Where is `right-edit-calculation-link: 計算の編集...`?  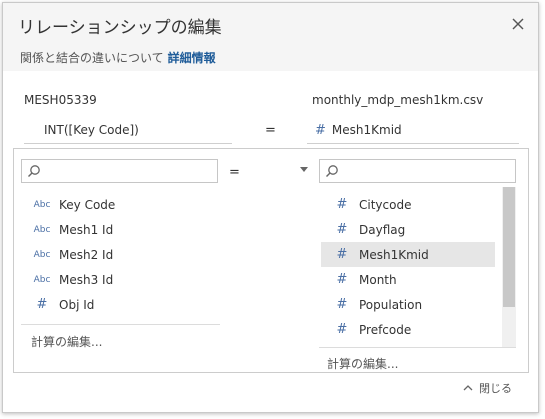 right-edit-calculation-link: 計算の編集... is located at coordinates (362, 363).